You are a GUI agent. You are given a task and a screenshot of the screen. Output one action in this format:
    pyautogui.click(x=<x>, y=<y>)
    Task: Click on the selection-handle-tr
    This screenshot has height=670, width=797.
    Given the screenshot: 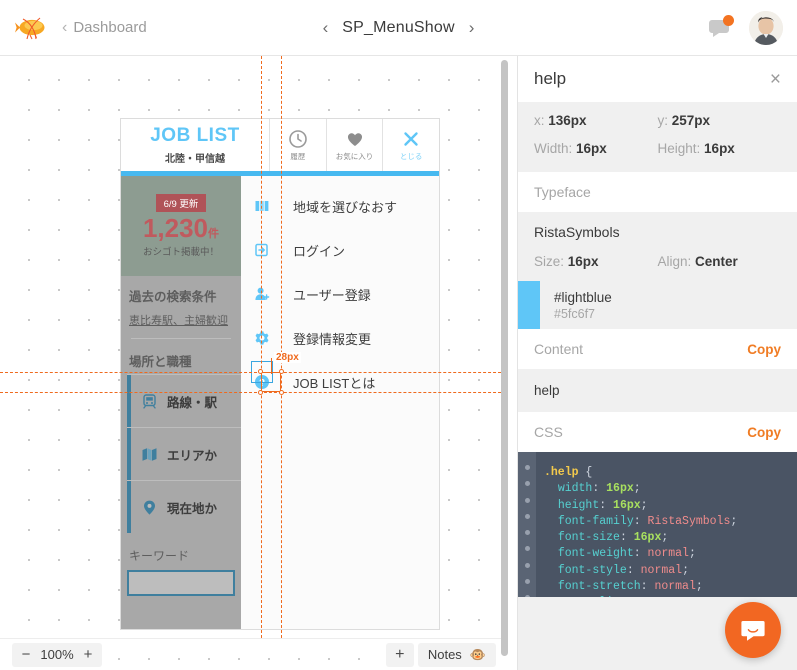 What is the action you would take?
    pyautogui.click(x=281, y=371)
    